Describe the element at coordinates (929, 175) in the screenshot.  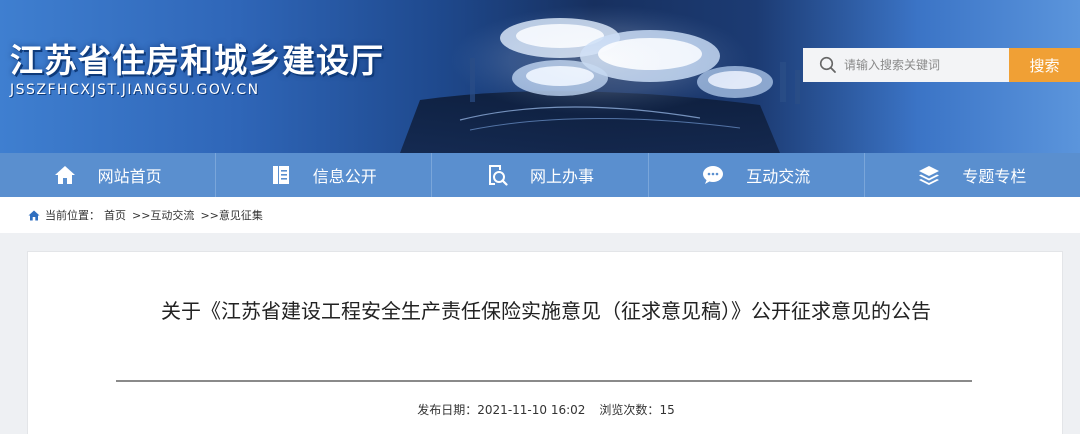
I see `layers-icon` at that location.